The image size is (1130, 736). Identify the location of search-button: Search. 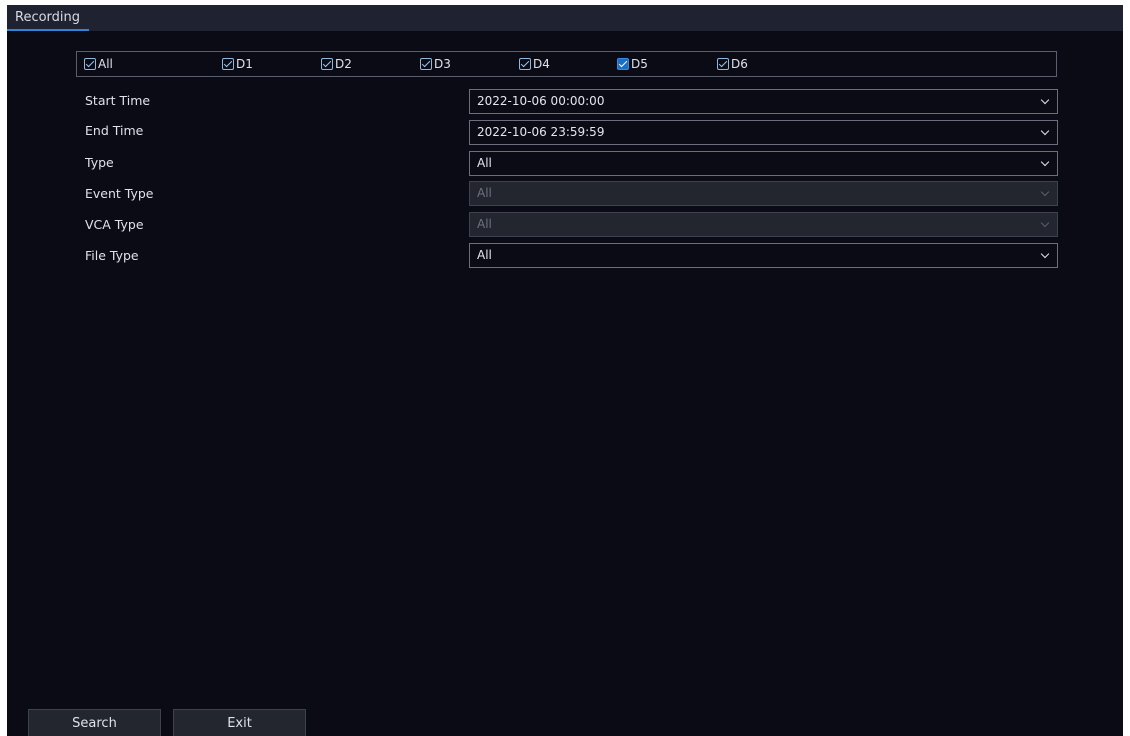
(94, 722).